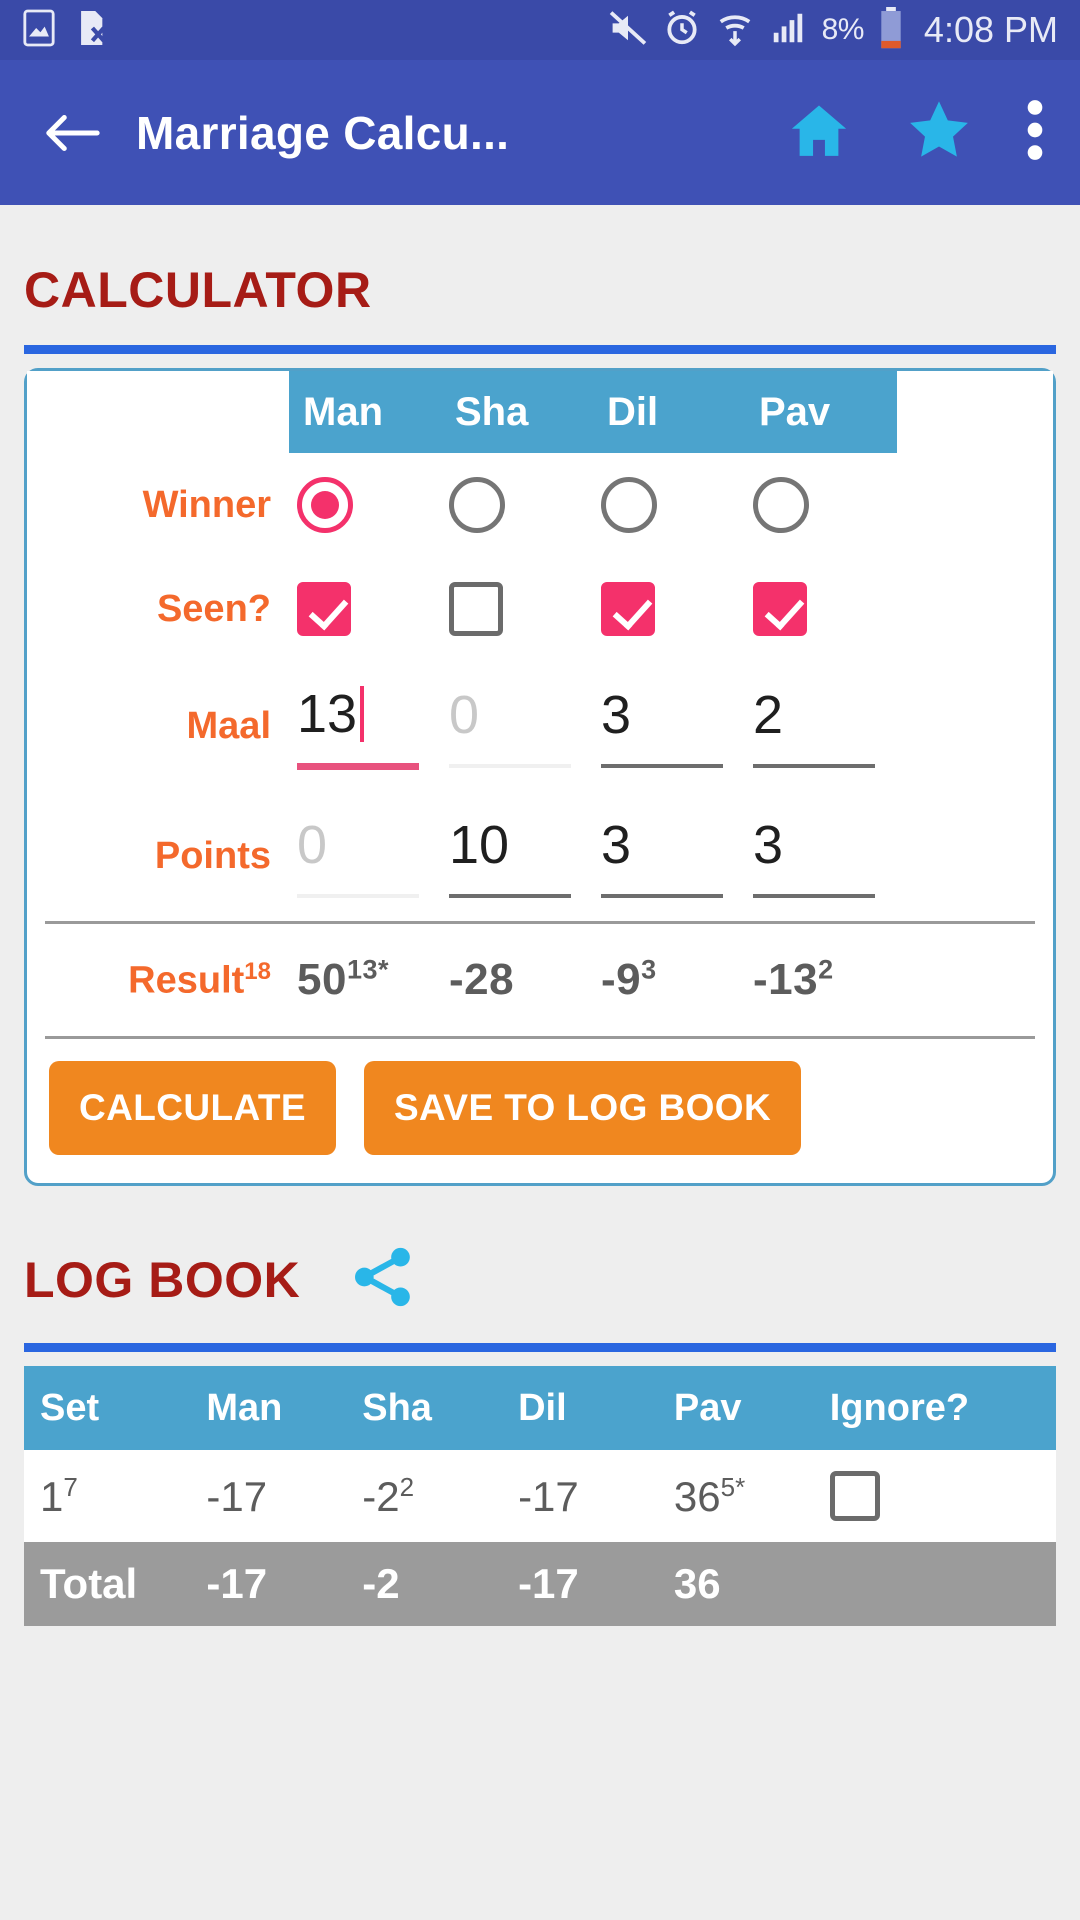  Describe the element at coordinates (786, 980) in the screenshot. I see `result-value-pav: -13` at that location.